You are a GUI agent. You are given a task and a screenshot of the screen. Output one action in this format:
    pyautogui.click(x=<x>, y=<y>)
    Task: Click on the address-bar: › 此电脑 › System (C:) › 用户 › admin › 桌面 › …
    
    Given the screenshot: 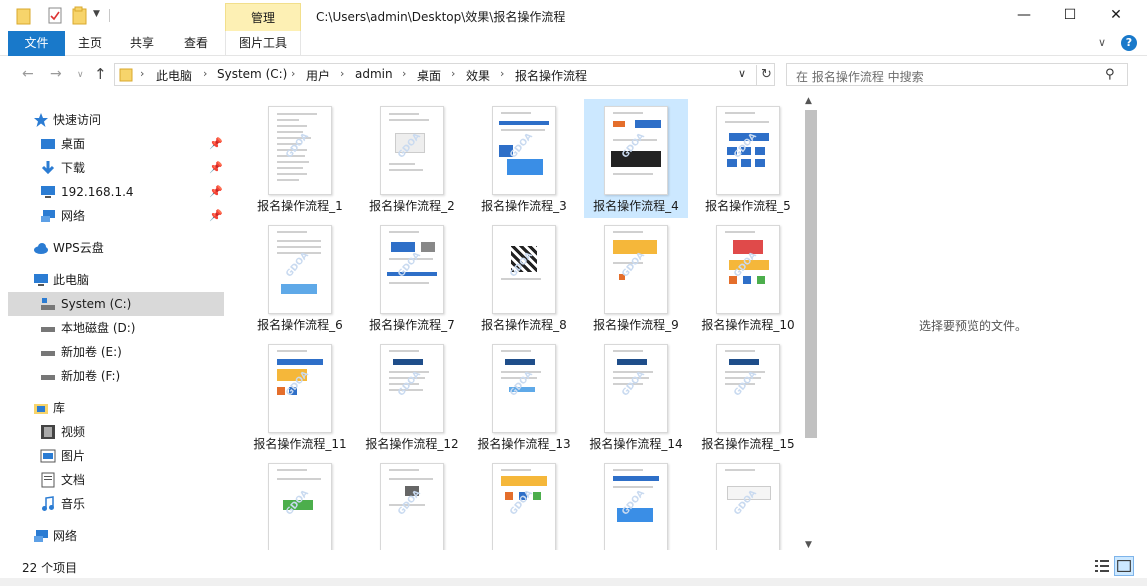 What is the action you would take?
    pyautogui.click(x=444, y=74)
    